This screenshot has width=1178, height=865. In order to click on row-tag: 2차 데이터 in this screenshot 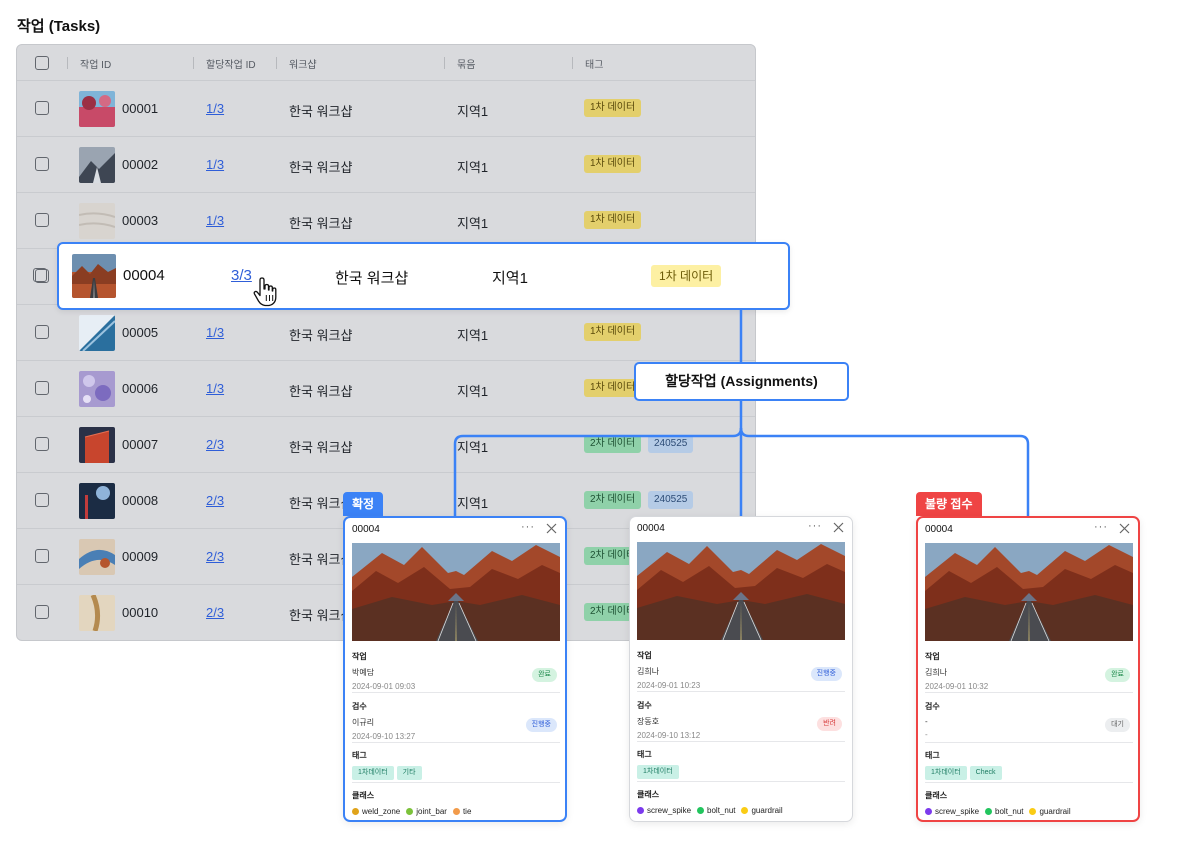, I will do `click(613, 500)`.